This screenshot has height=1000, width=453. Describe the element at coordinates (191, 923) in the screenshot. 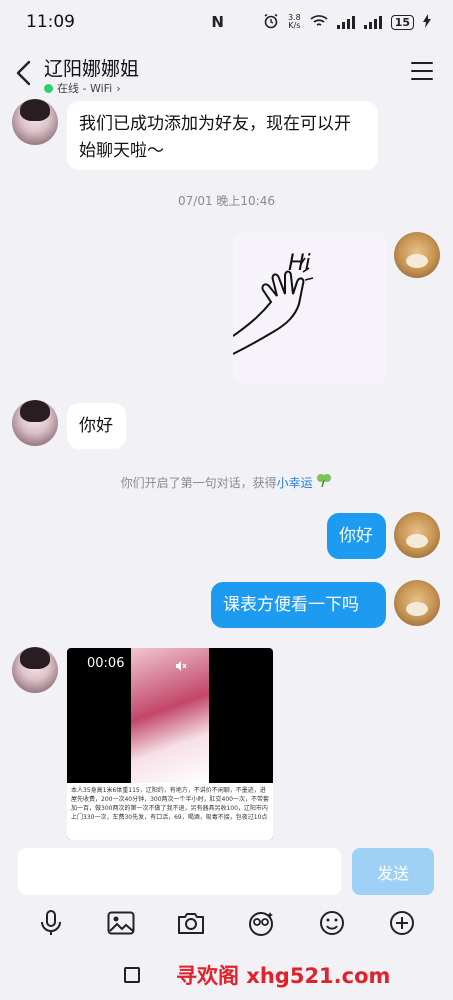

I see `camera-icon` at that location.